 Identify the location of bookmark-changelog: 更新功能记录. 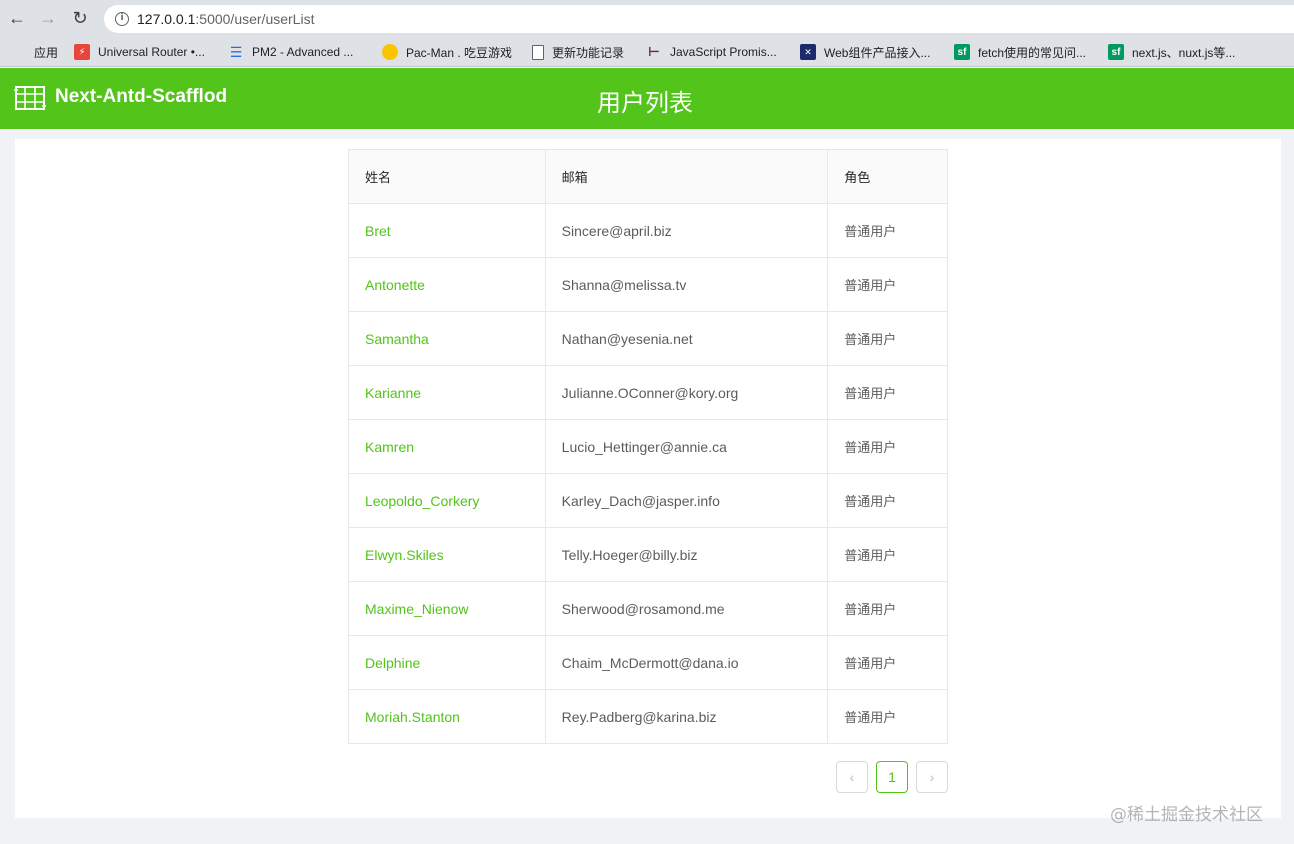
(578, 52).